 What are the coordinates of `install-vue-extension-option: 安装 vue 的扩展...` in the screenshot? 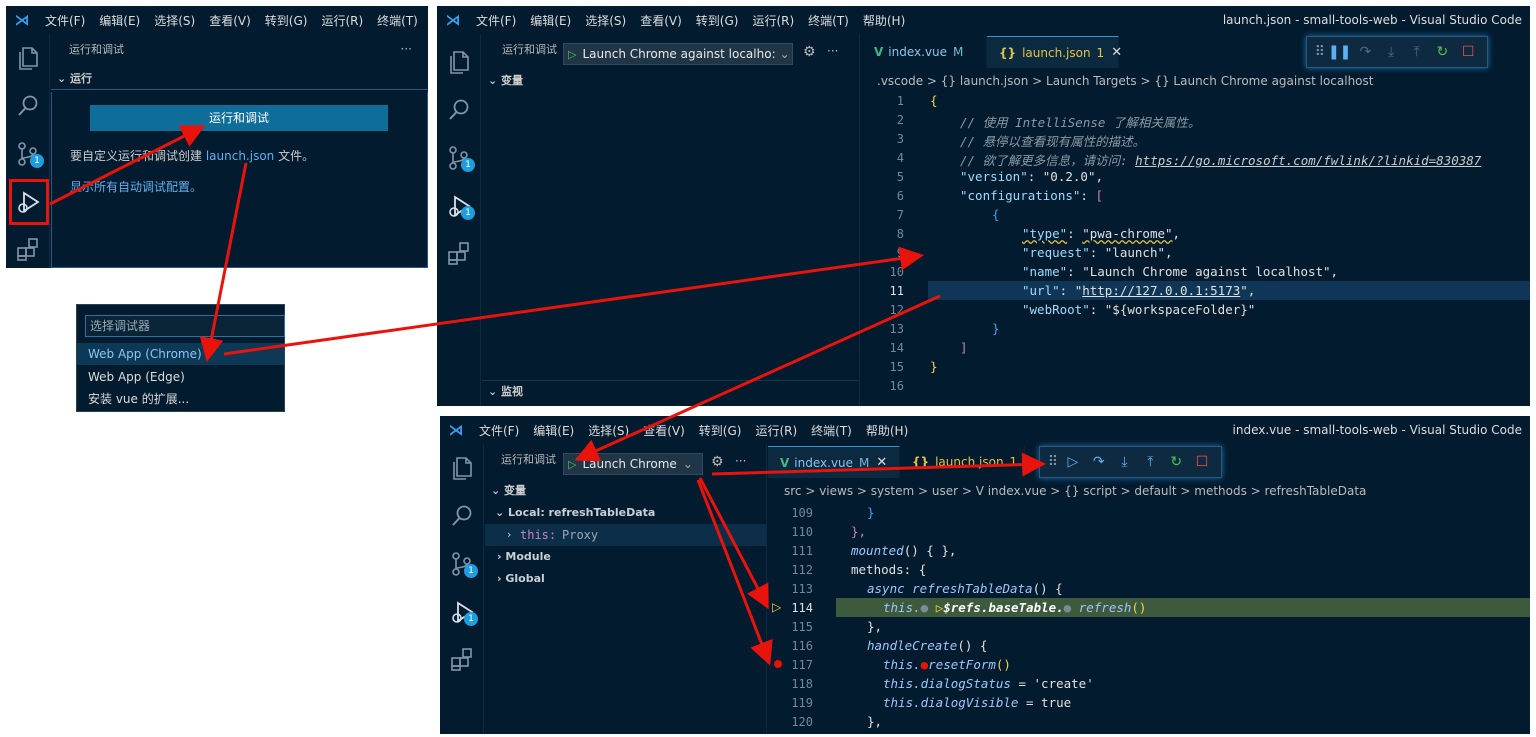 It's located at (180, 399).